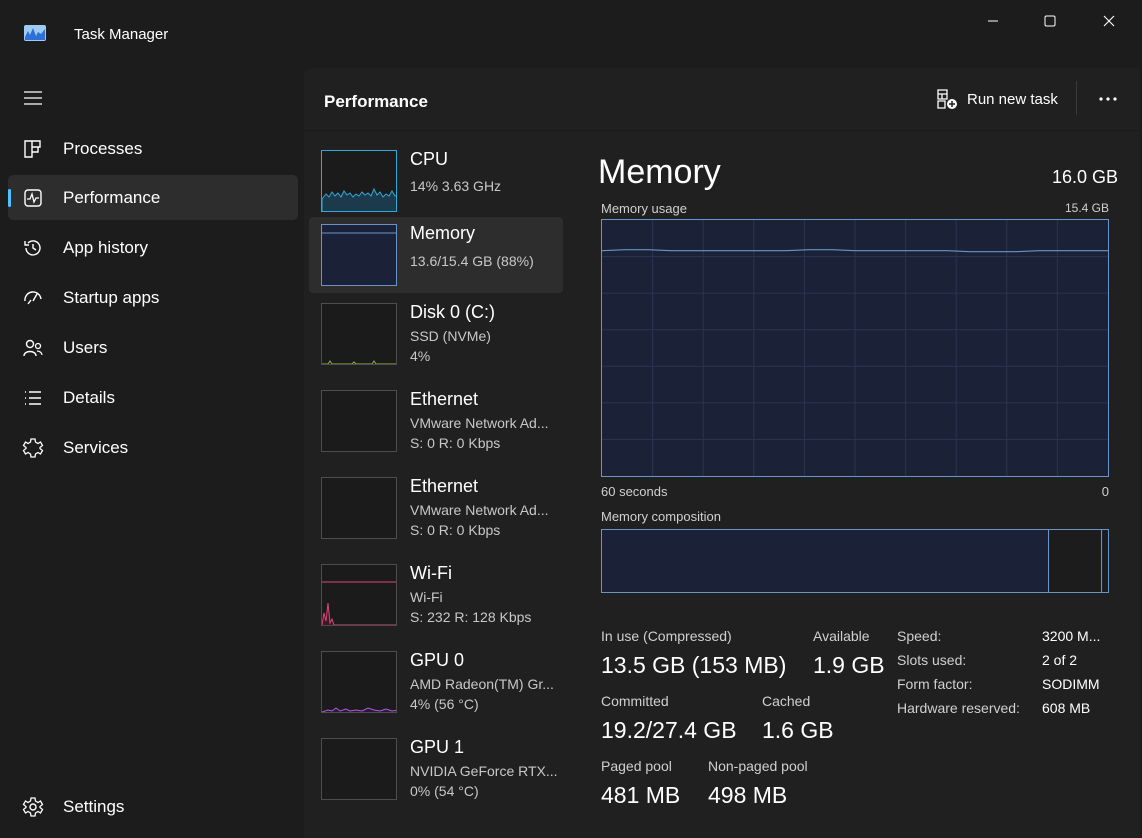 This screenshot has width=1142, height=838. I want to click on gpu0-thumbnail-graph, so click(359, 682).